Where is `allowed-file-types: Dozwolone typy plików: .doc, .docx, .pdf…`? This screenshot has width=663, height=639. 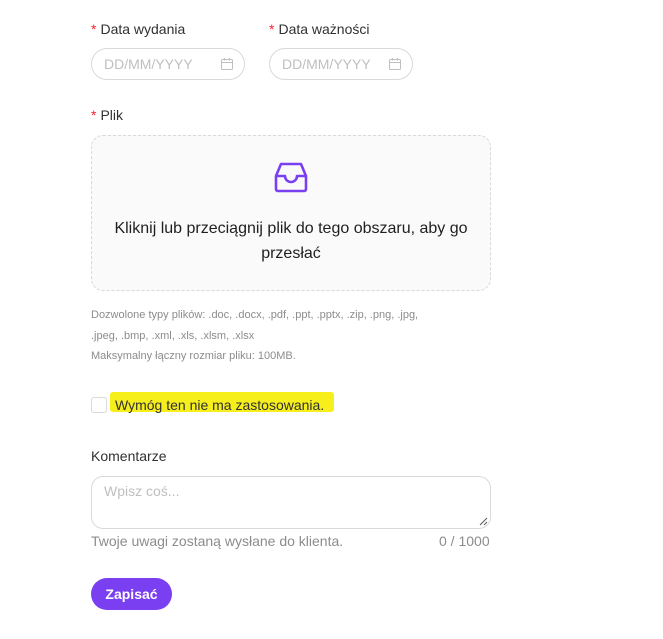 allowed-file-types: Dozwolone typy plików: .doc, .docx, .pdf… is located at coordinates (286, 336).